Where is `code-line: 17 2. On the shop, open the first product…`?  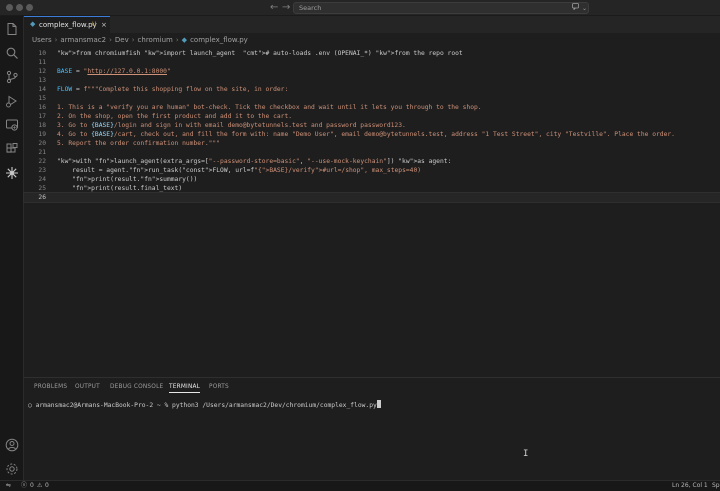 code-line: 17 2. On the shop, open the first product… is located at coordinates (372, 116).